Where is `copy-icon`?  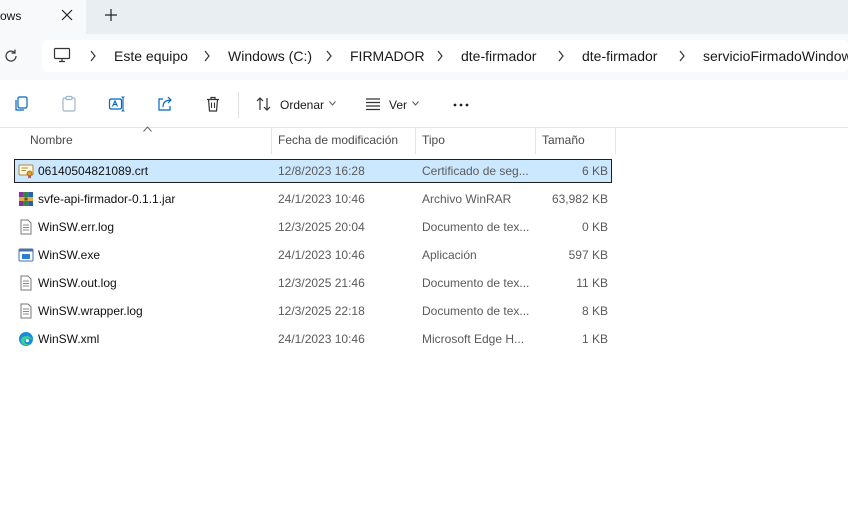 copy-icon is located at coordinates (21, 104).